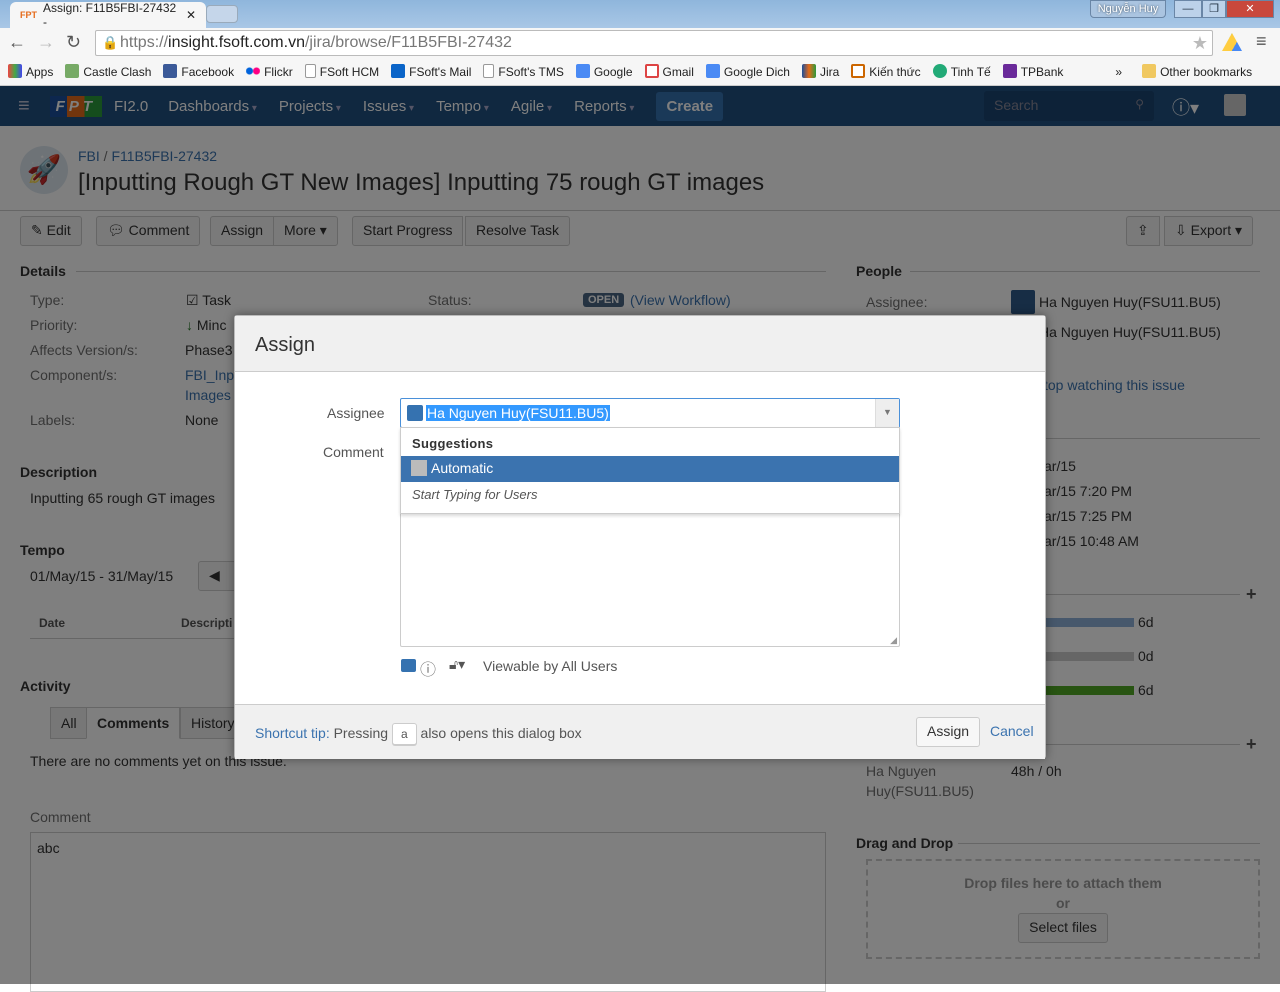 The width and height of the screenshot is (1280, 992). What do you see at coordinates (939, 71) in the screenshot?
I see `tinhte-icon` at bounding box center [939, 71].